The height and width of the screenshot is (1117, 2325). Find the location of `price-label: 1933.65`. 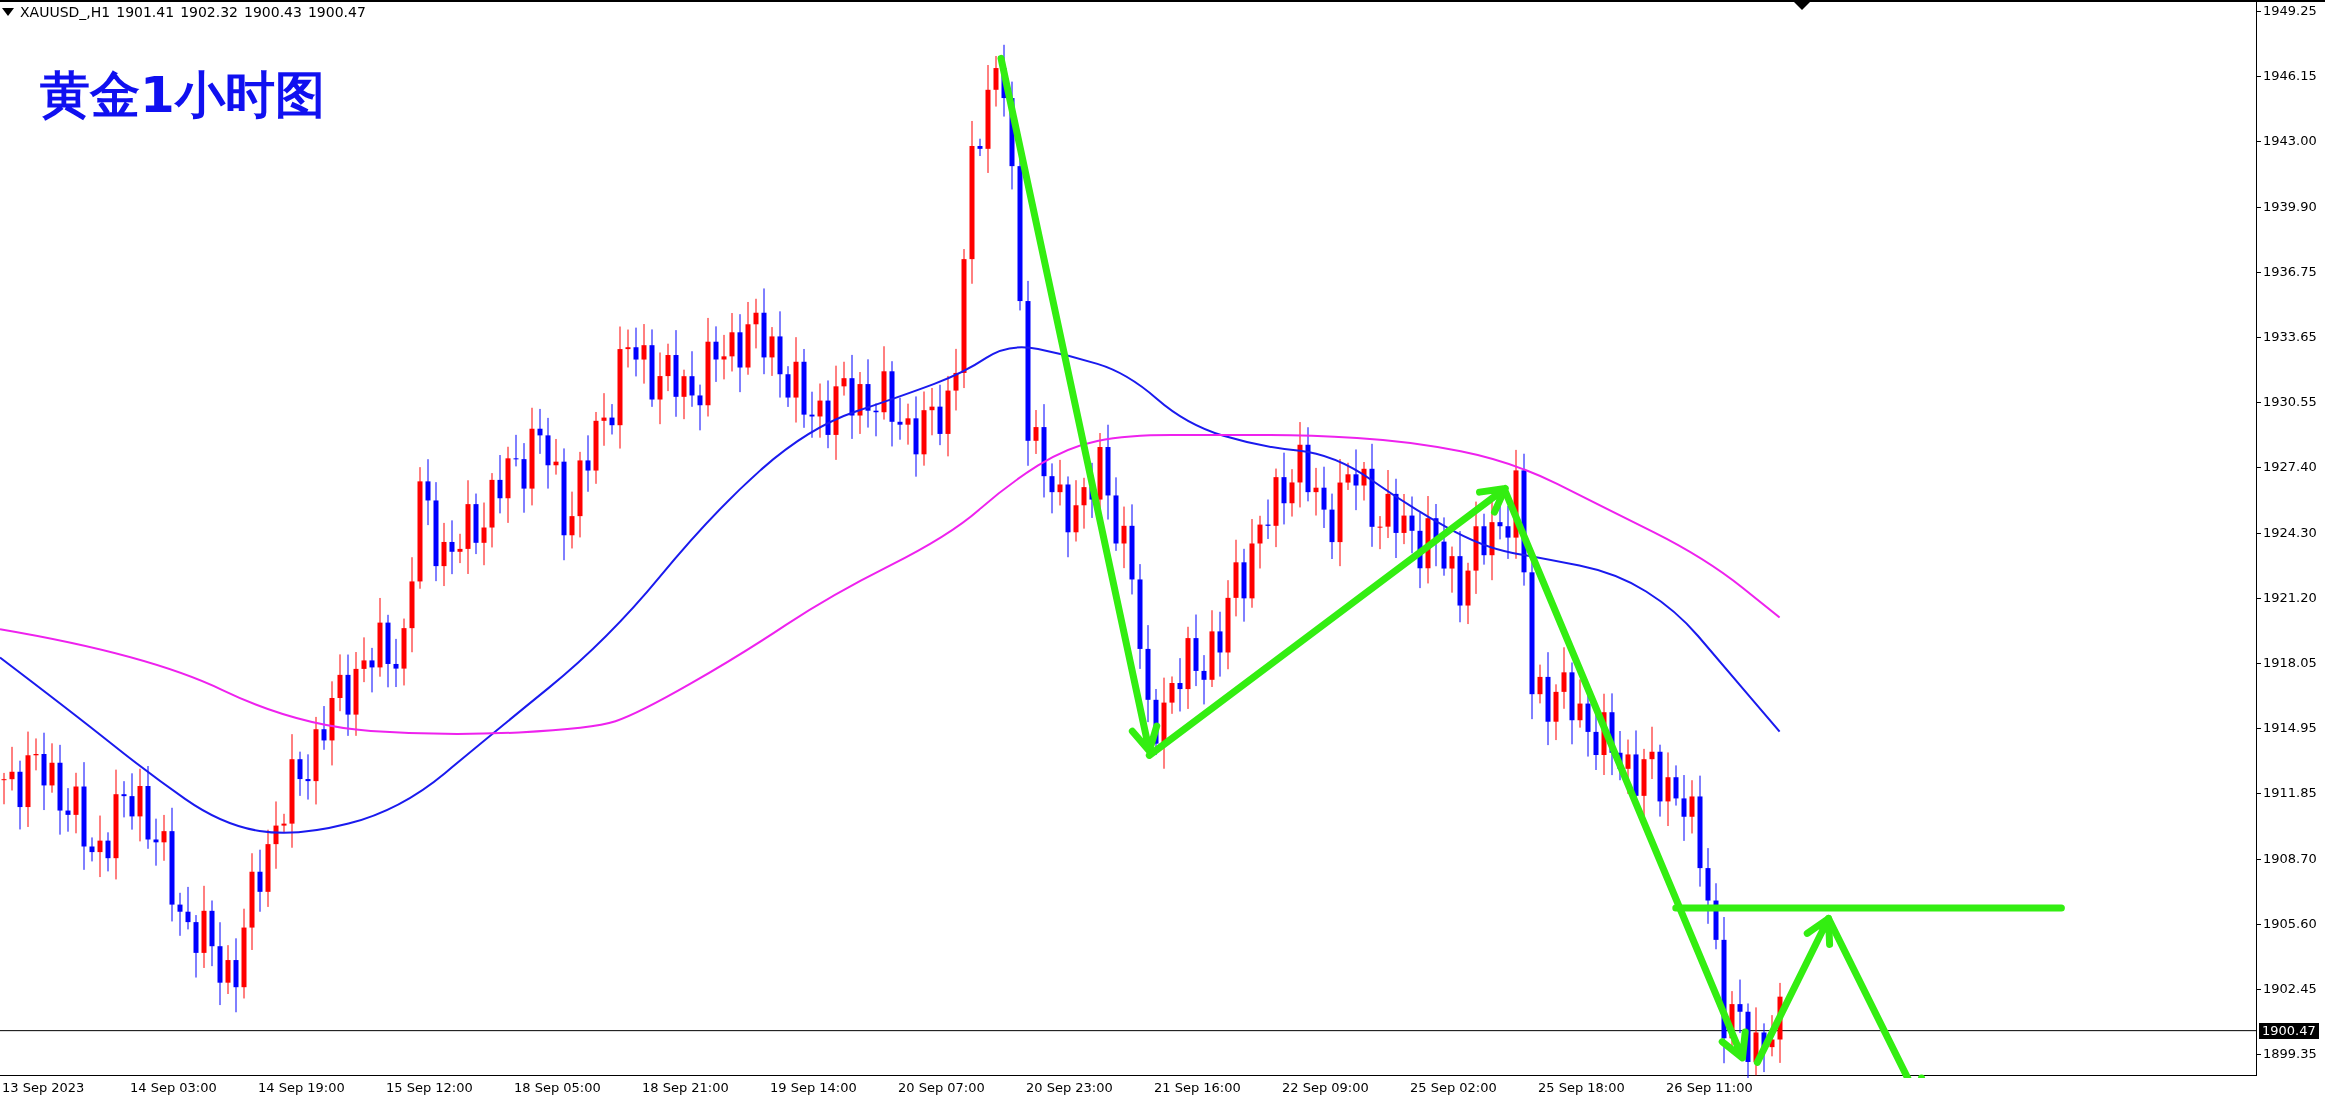

price-label: 1933.65 is located at coordinates (2290, 337).